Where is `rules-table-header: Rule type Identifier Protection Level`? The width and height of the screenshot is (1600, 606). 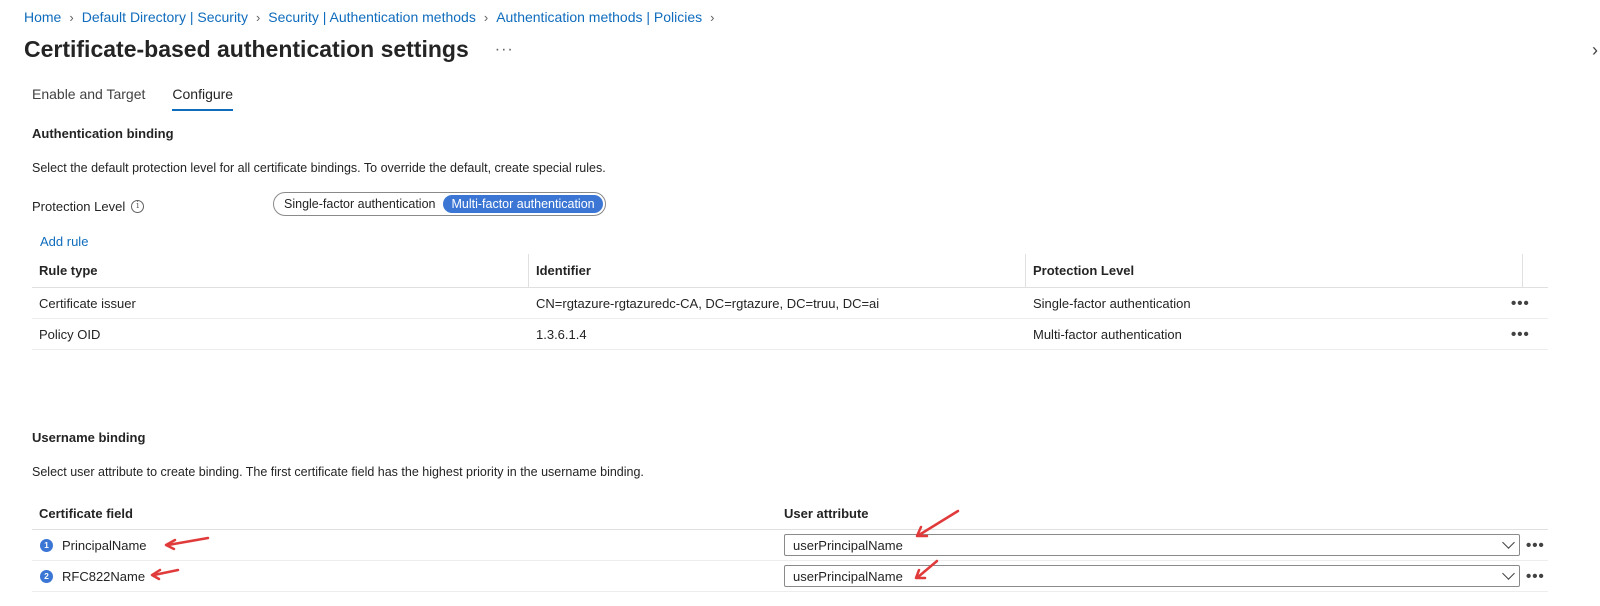
rules-table-header: Rule type Identifier Protection Level is located at coordinates (790, 271).